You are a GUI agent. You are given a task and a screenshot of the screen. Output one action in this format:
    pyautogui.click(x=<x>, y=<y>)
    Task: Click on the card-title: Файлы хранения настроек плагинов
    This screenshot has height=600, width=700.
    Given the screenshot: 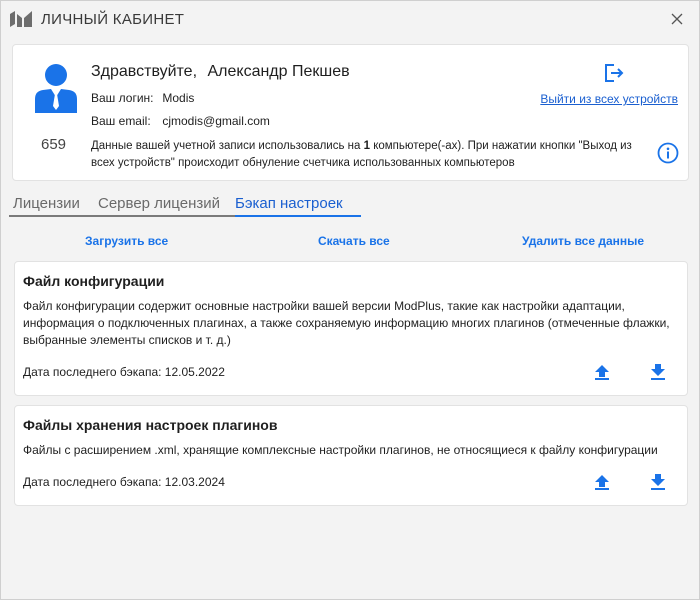 What is the action you would take?
    pyautogui.click(x=150, y=425)
    